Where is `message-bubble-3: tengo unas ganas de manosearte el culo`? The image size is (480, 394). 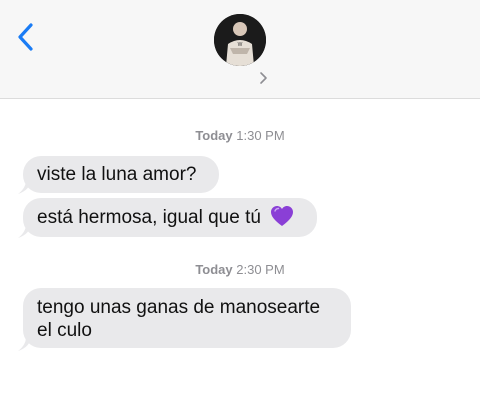 message-bubble-3: tengo unas ganas de manosearte el culo is located at coordinates (187, 318).